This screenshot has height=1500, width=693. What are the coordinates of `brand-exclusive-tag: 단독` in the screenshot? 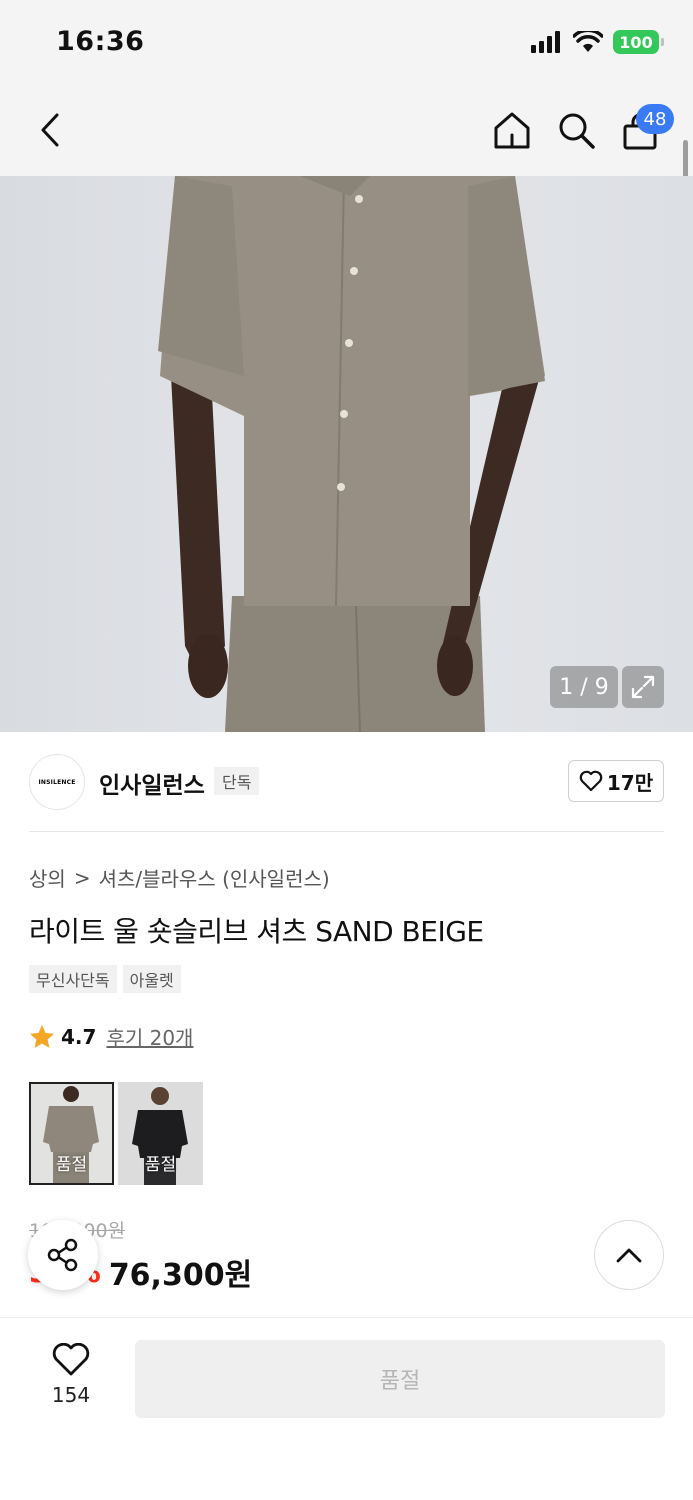 It's located at (237, 781).